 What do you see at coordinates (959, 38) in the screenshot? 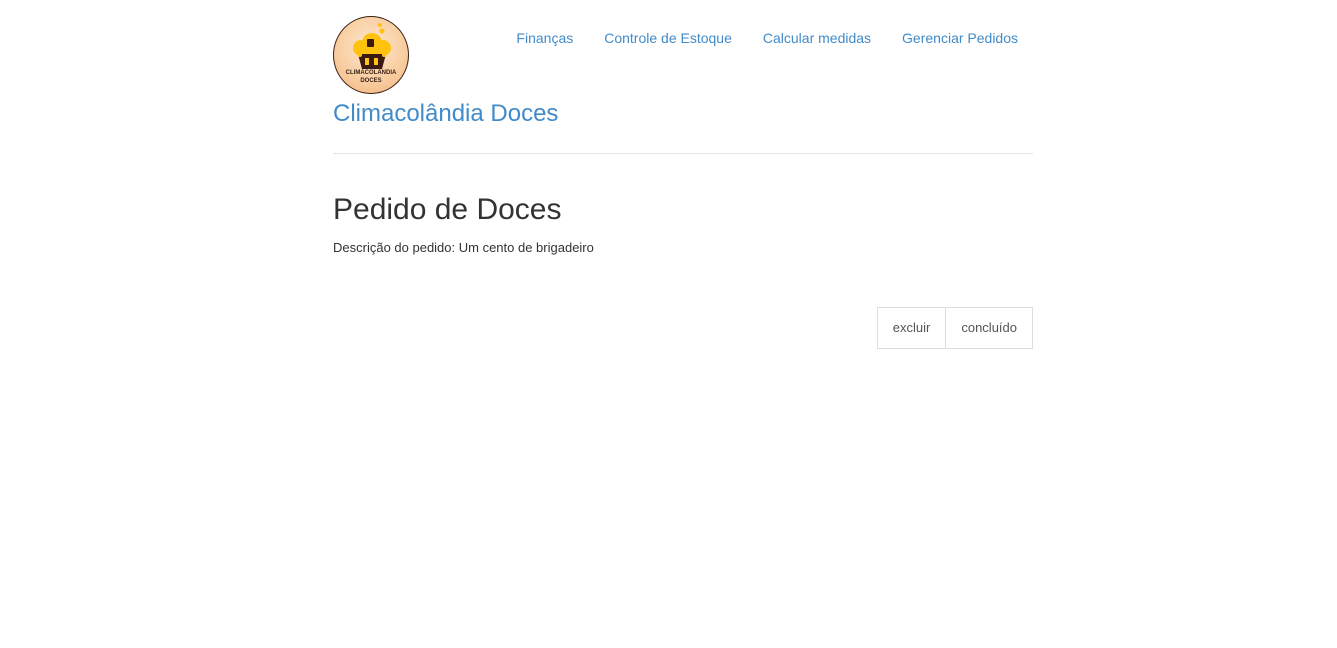
I see `nav-item-gerenciar-pedidos: Gerenciar Pedidos` at bounding box center [959, 38].